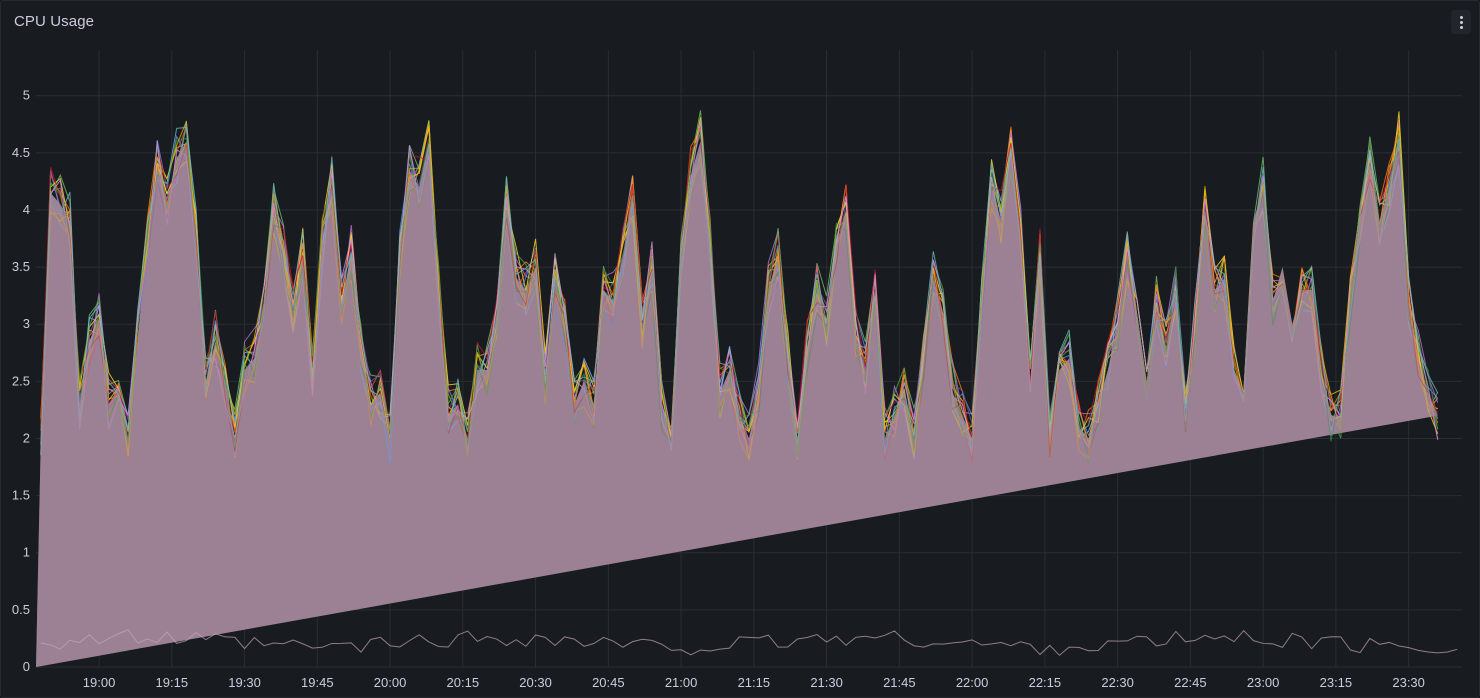 This screenshot has width=1480, height=698. Describe the element at coordinates (681, 682) in the screenshot. I see `x-tick-label: 21:00` at that location.